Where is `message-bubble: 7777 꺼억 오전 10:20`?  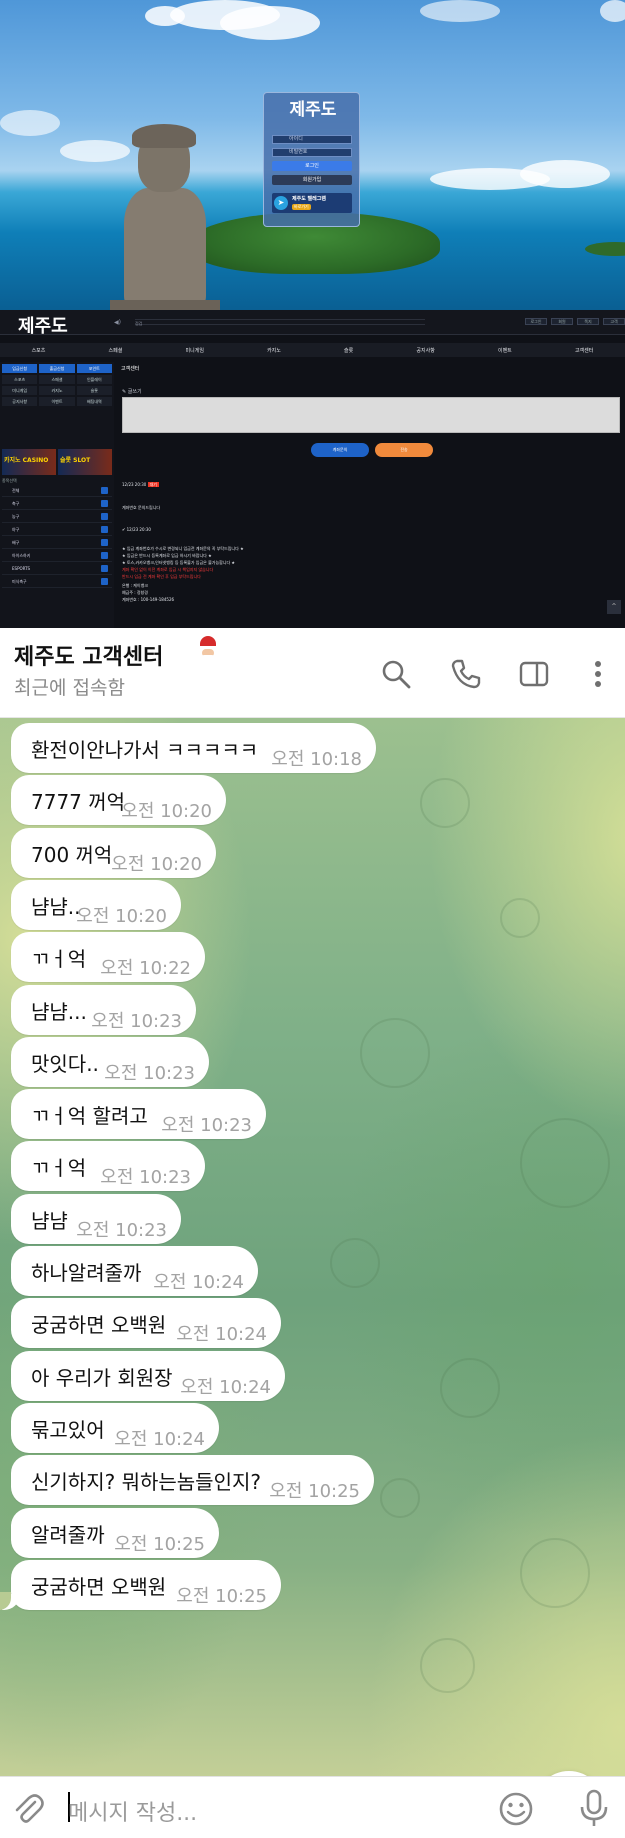 message-bubble: 7777 꺼억 오전 10:20 is located at coordinates (118, 800).